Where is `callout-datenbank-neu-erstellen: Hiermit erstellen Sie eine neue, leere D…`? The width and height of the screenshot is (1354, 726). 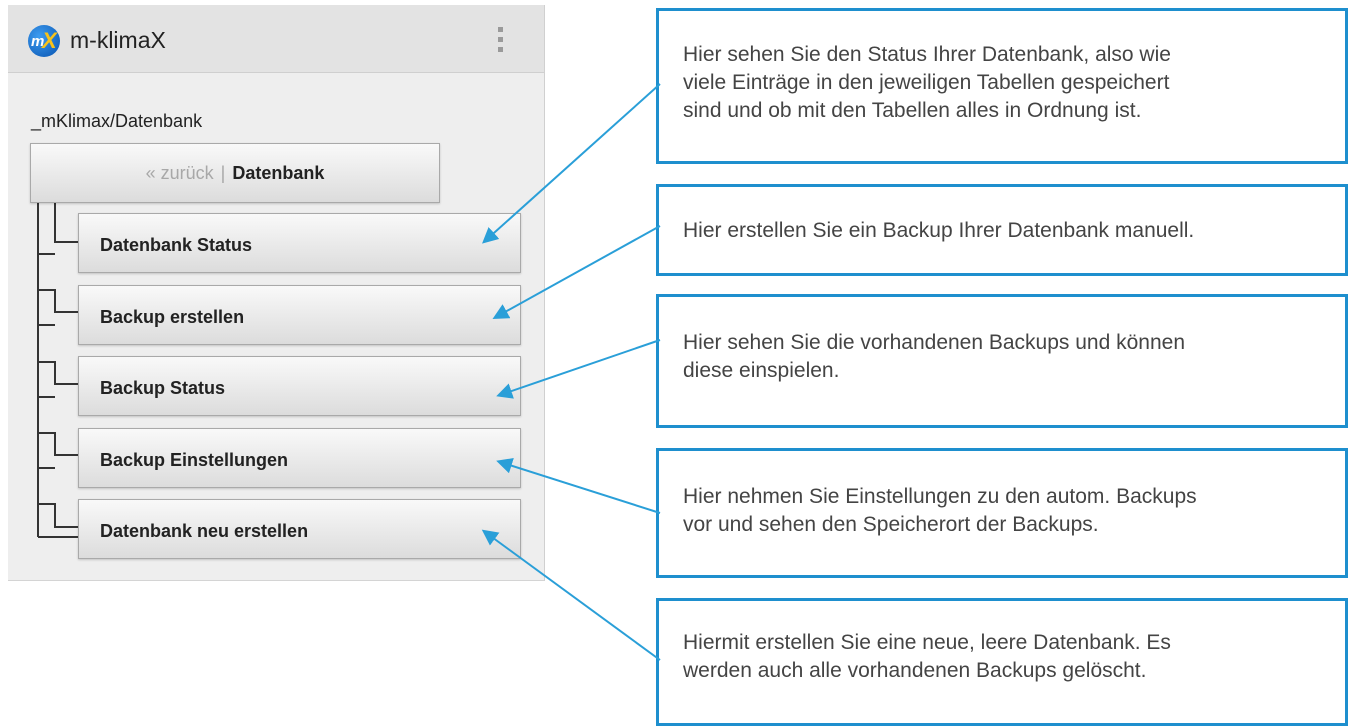 callout-datenbank-neu-erstellen: Hiermit erstellen Sie eine neue, leere D… is located at coordinates (1002, 662).